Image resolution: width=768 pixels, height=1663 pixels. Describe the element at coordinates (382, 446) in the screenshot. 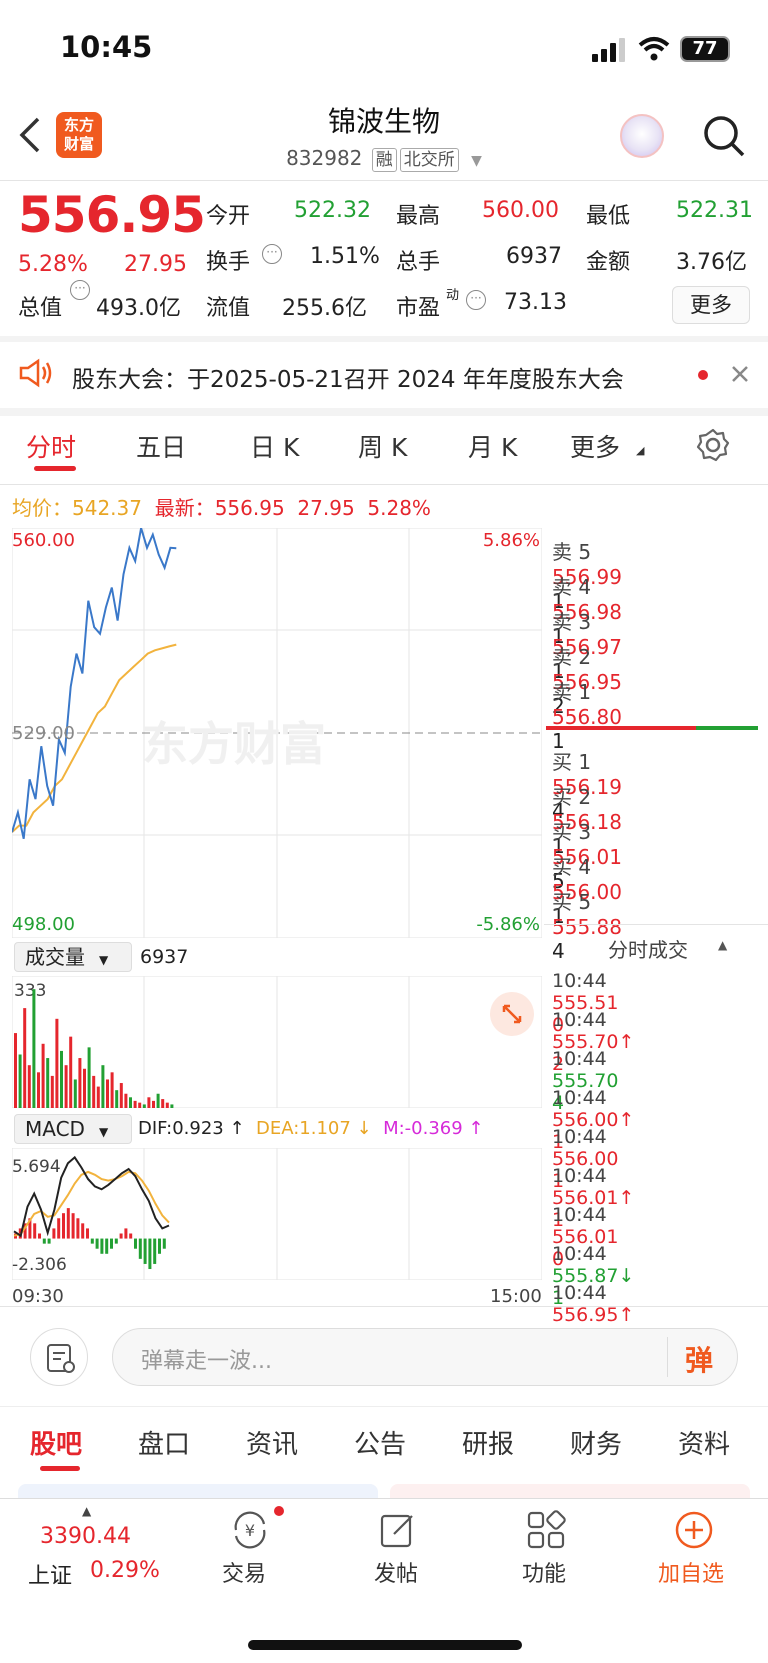

I see `tab-weekly-k: 周 K` at that location.